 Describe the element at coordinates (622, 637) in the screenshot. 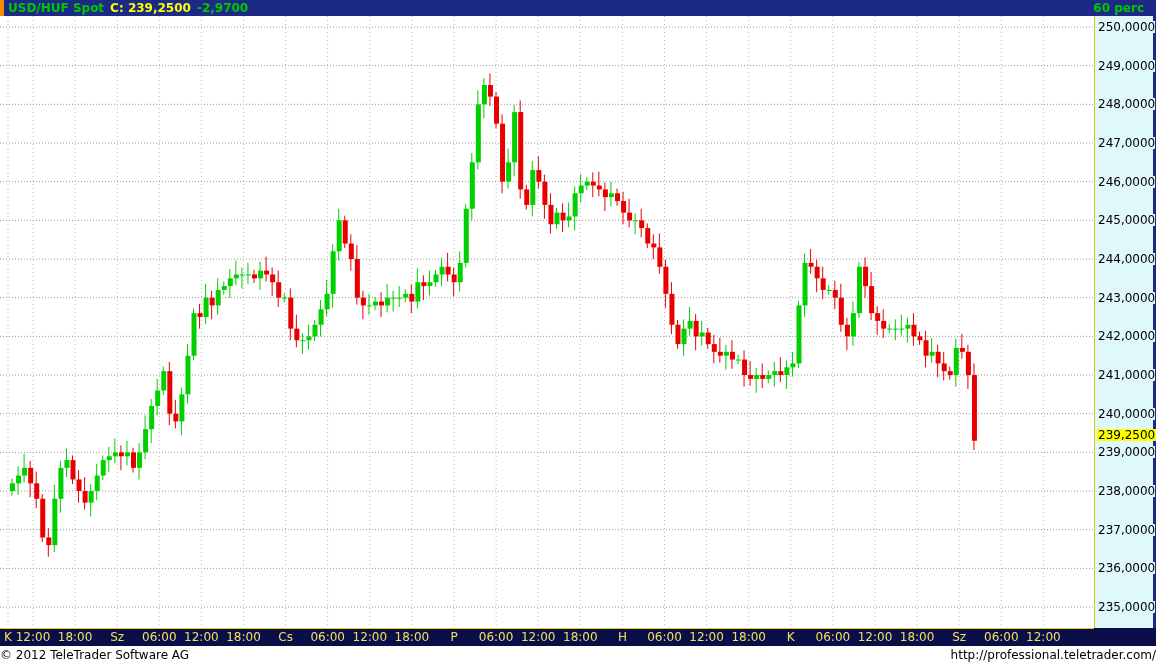

I see `time-axis-label: H` at that location.